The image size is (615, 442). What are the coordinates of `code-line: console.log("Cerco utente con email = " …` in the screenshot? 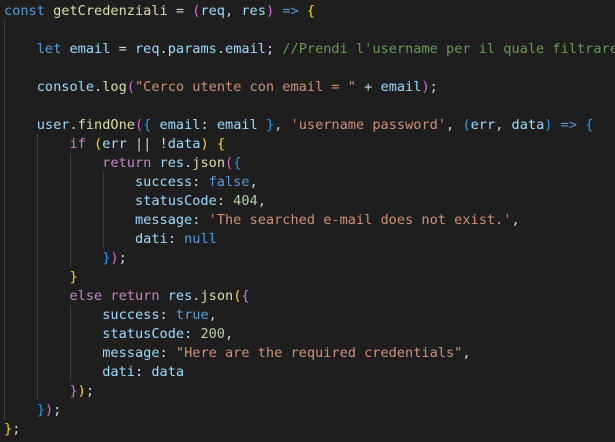 It's located at (221, 87).